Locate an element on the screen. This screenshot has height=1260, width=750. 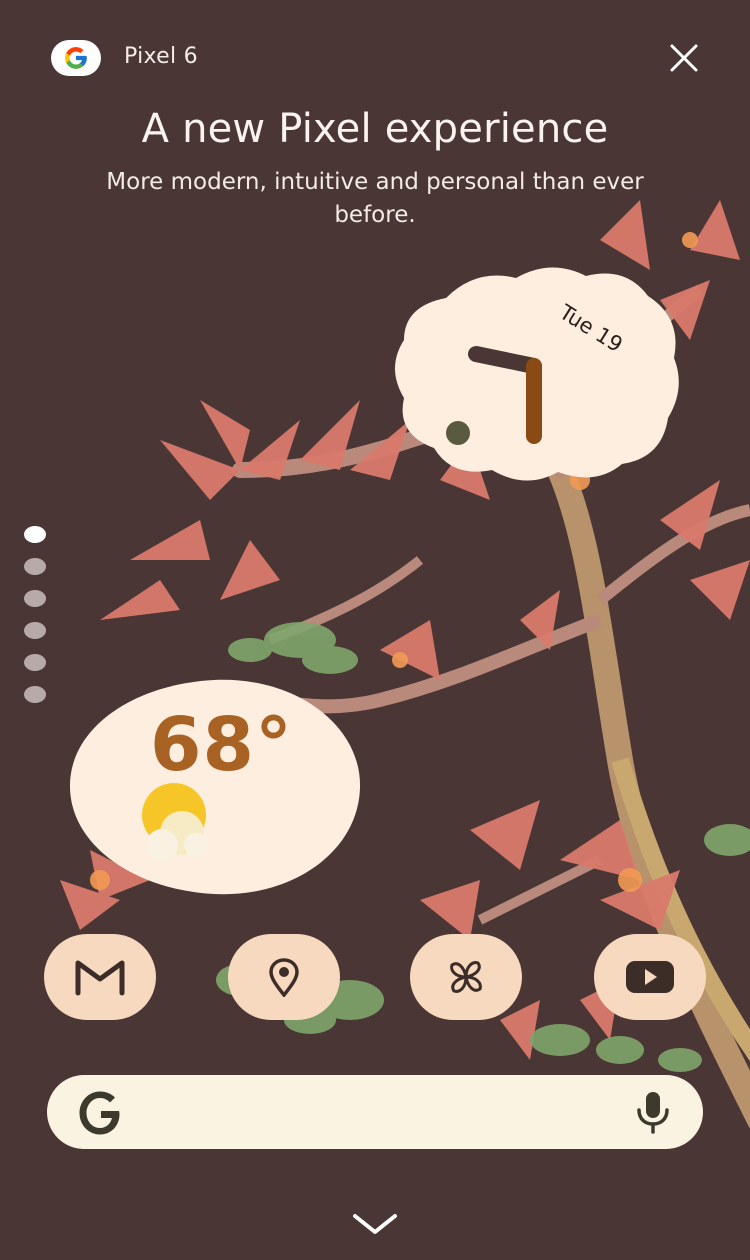
temperature-value: 68° is located at coordinates (221, 745).